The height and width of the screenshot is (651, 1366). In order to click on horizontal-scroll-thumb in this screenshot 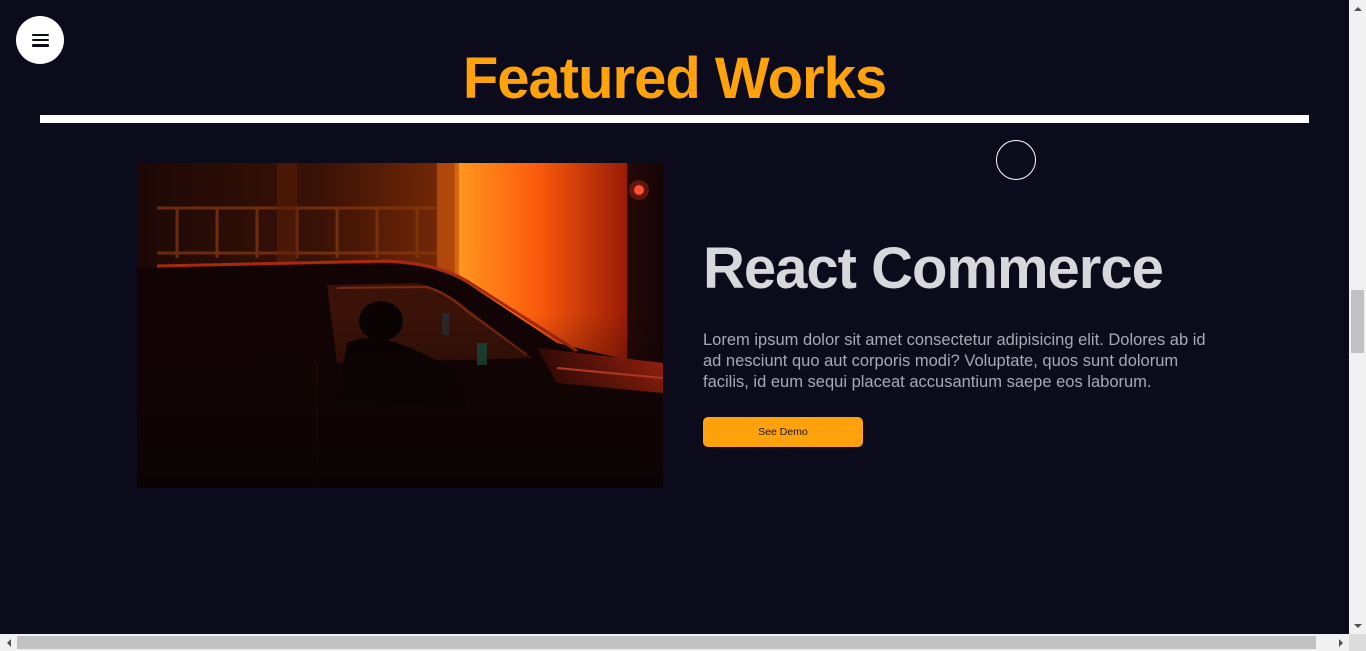, I will do `click(666, 642)`.